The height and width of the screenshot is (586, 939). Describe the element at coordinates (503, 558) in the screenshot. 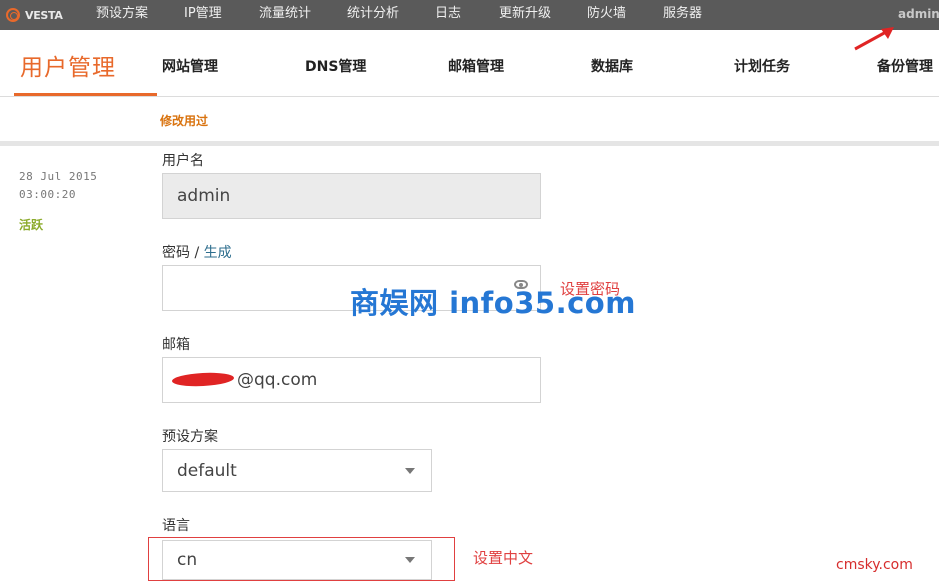

I see `language-annotation: 设置中文` at that location.